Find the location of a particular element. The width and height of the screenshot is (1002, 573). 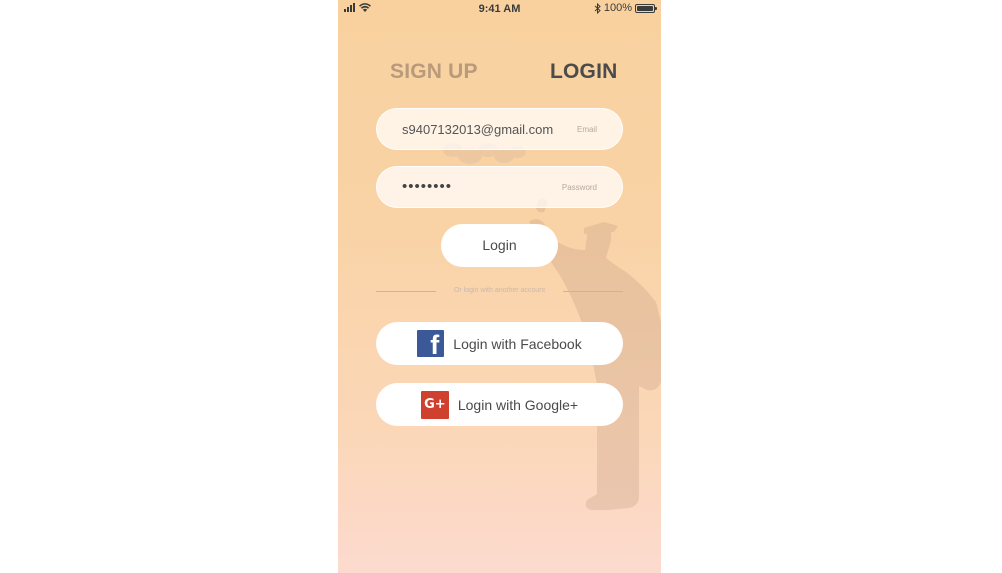

google-button-label: Login with Google+ is located at coordinates (518, 404).